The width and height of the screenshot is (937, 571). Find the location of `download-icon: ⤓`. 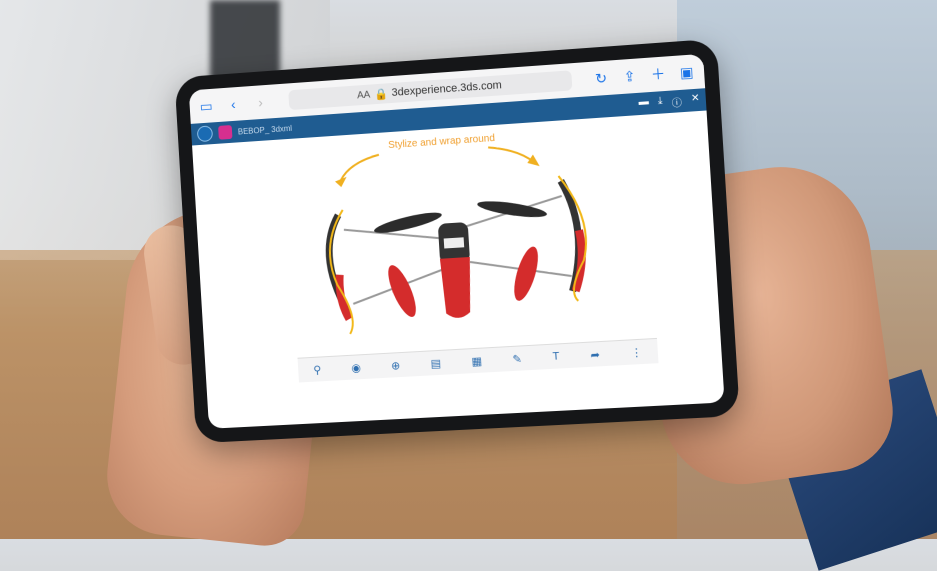

download-icon: ⤓ is located at coordinates (660, 102).